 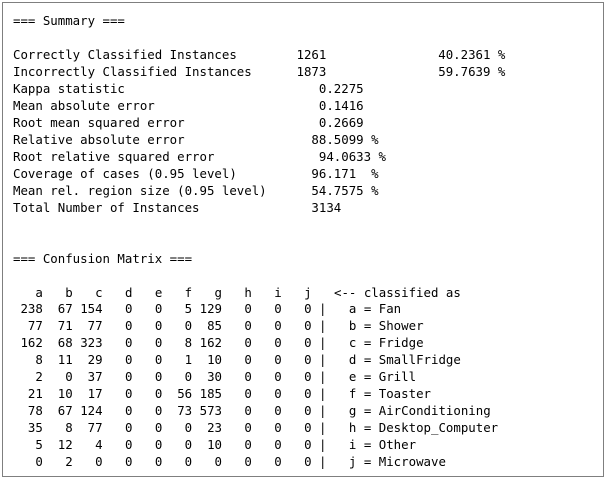 I want to click on correct-label: Correctly Classified Instances, so click(x=125, y=54).